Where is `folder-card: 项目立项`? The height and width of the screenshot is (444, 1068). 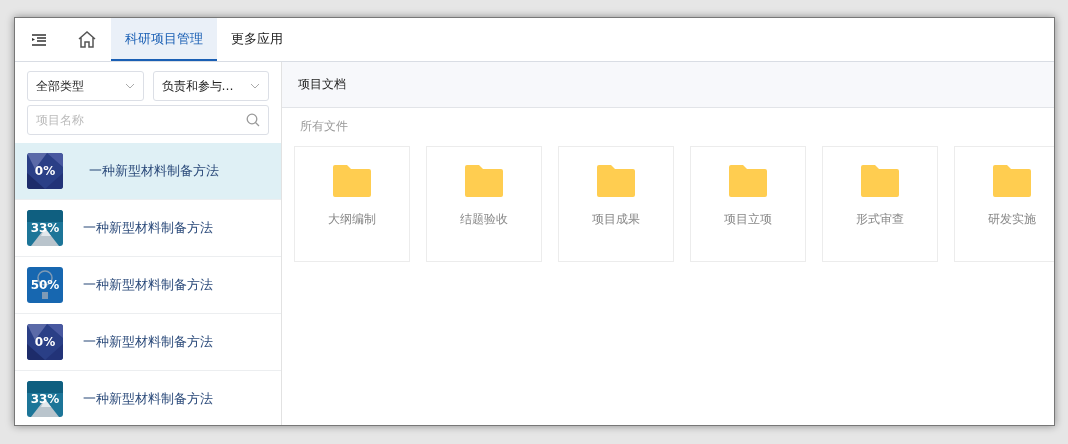 folder-card: 项目立项 is located at coordinates (748, 204).